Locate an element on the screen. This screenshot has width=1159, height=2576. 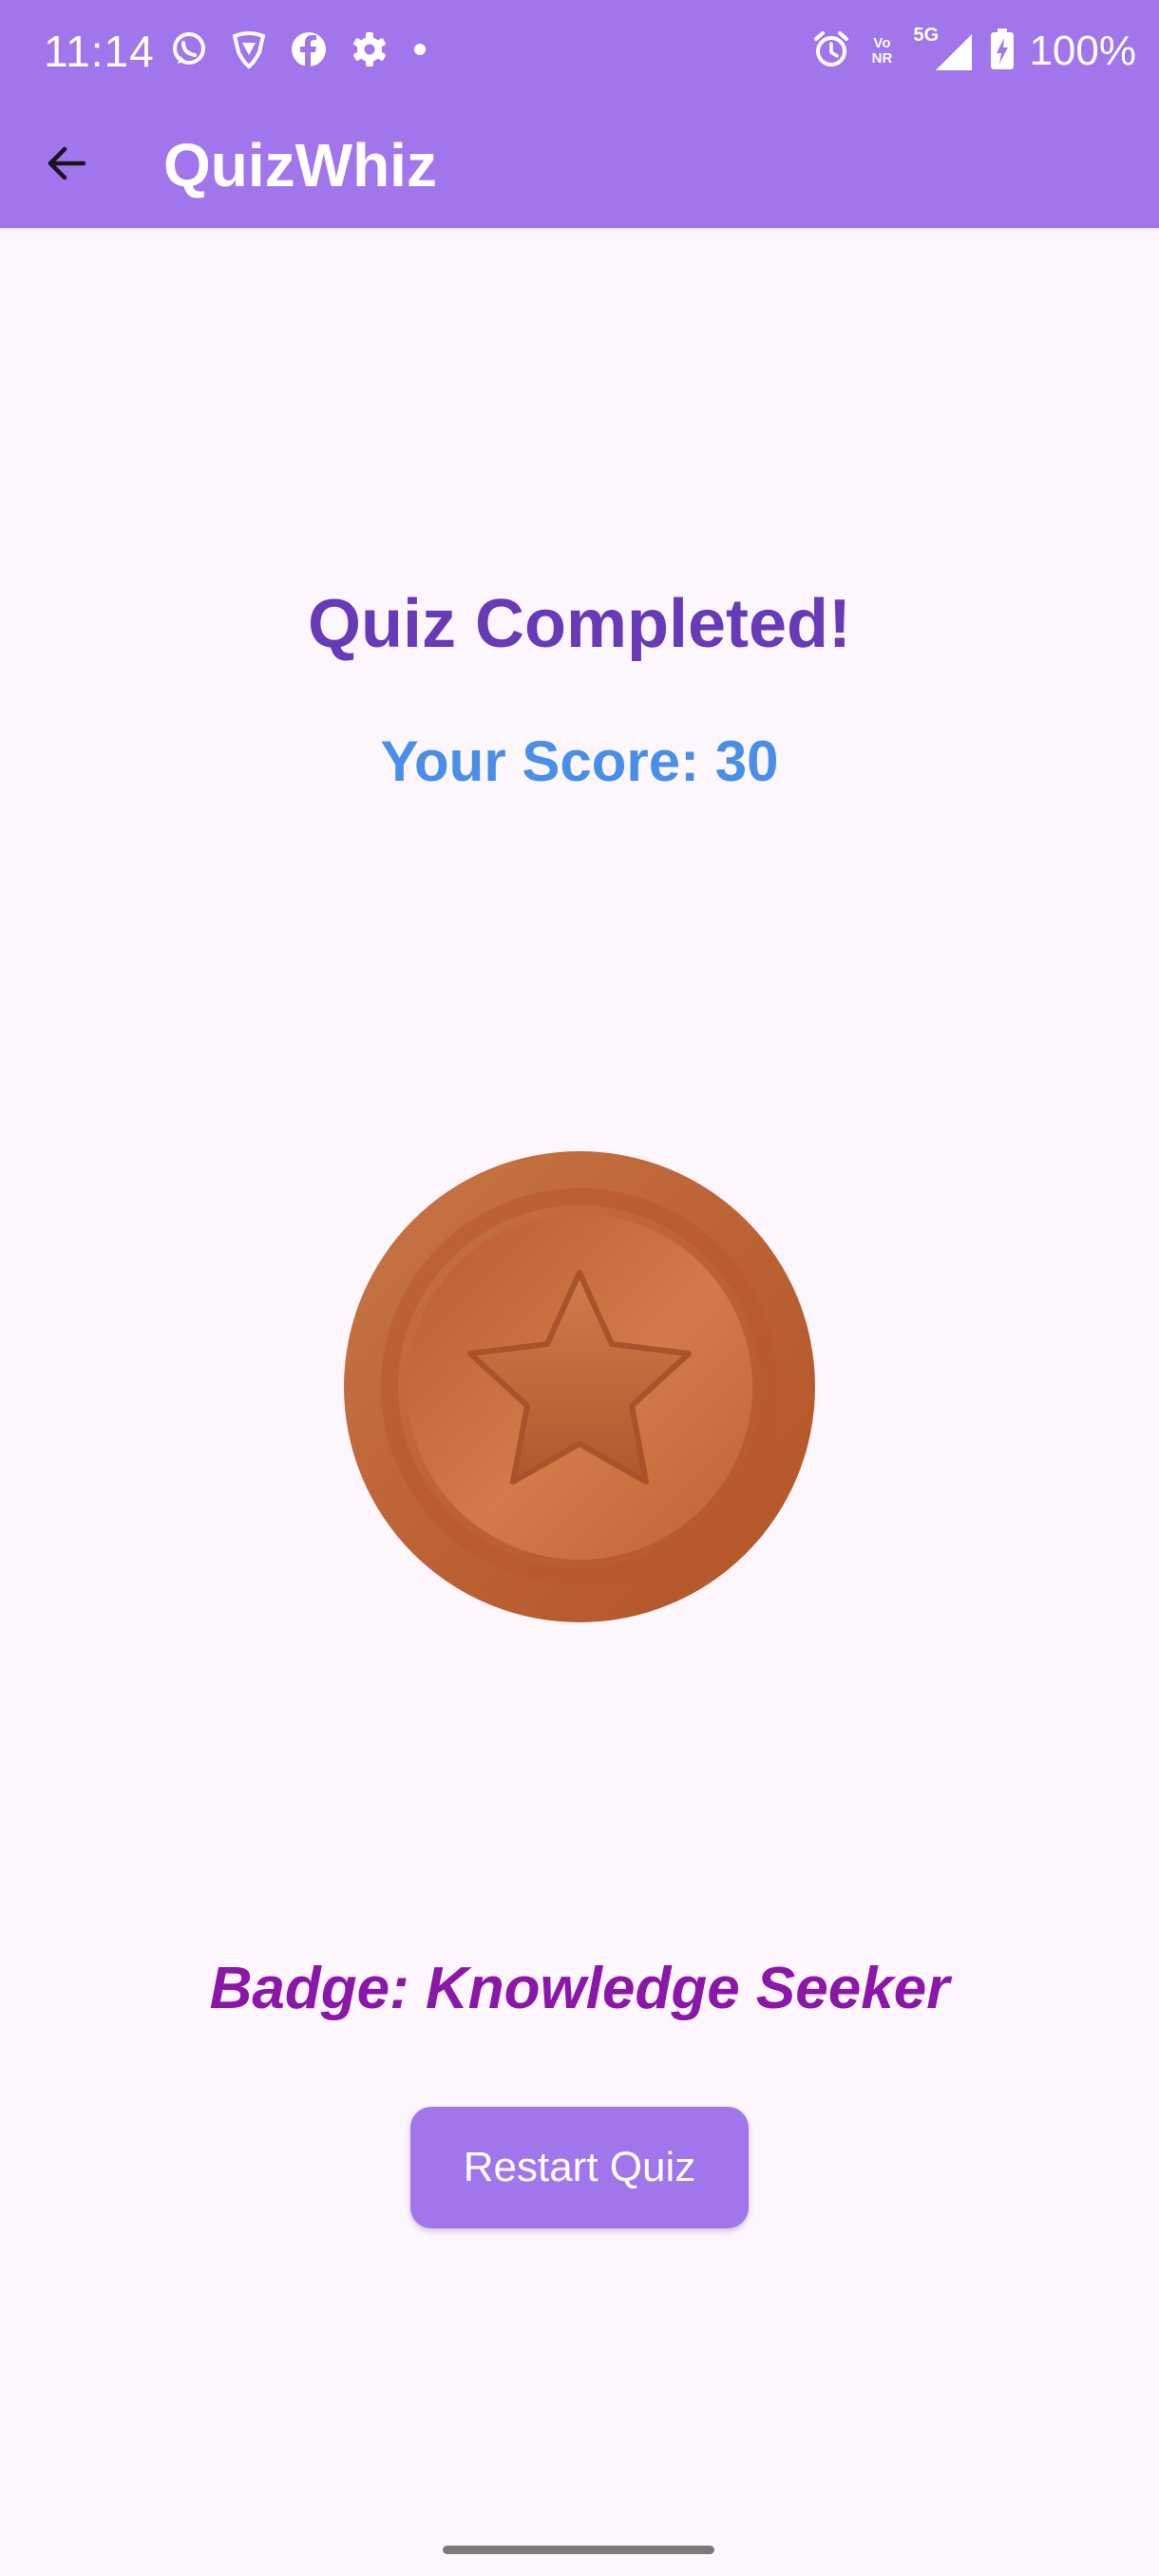
home-indicator is located at coordinates (578, 2550).